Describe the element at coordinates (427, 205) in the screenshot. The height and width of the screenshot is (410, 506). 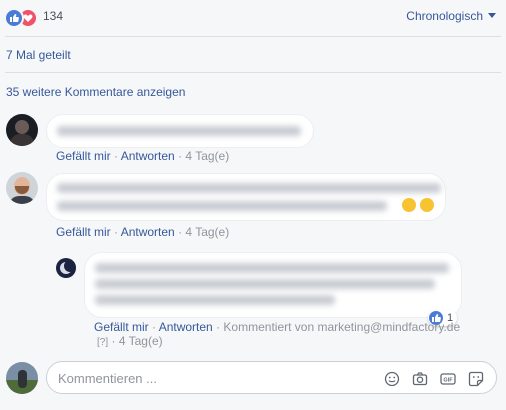
I see `laughing-face-icon` at that location.